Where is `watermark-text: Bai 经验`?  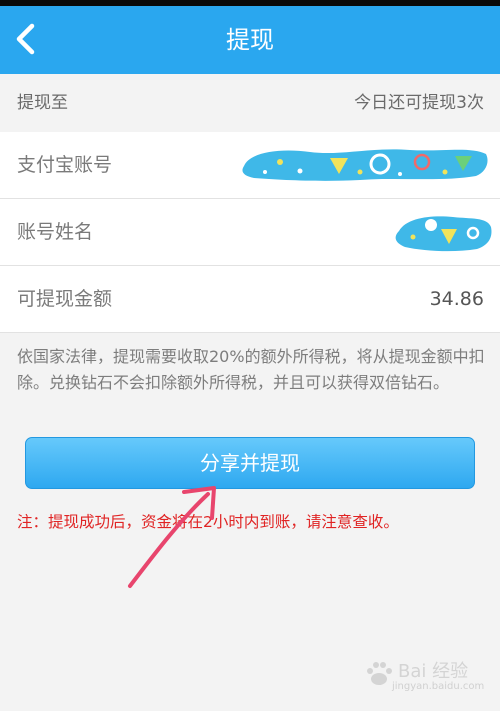 watermark-text: Bai 经验 is located at coordinates (433, 671).